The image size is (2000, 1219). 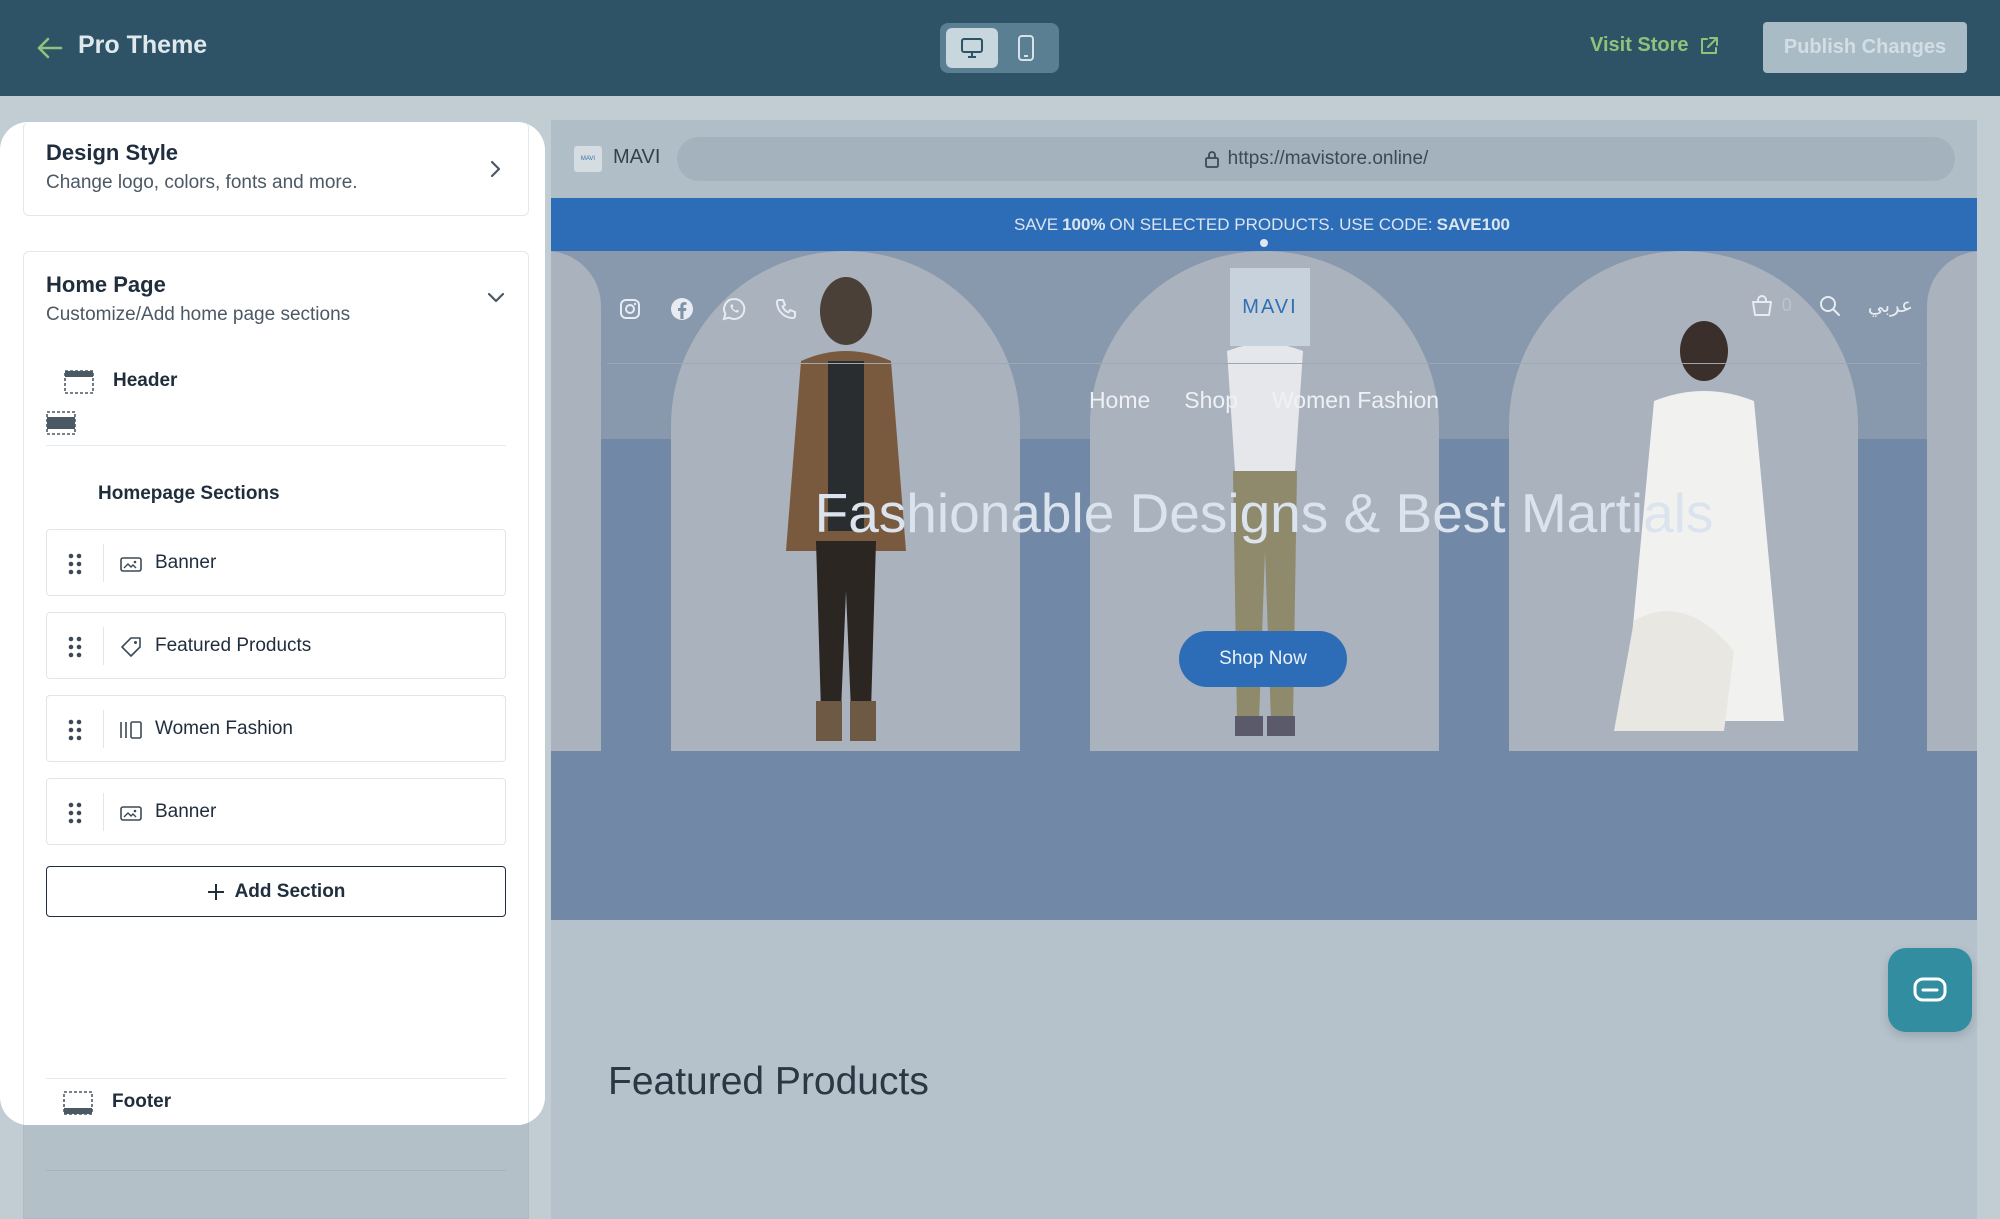 I want to click on chat-button, so click(x=1930, y=990).